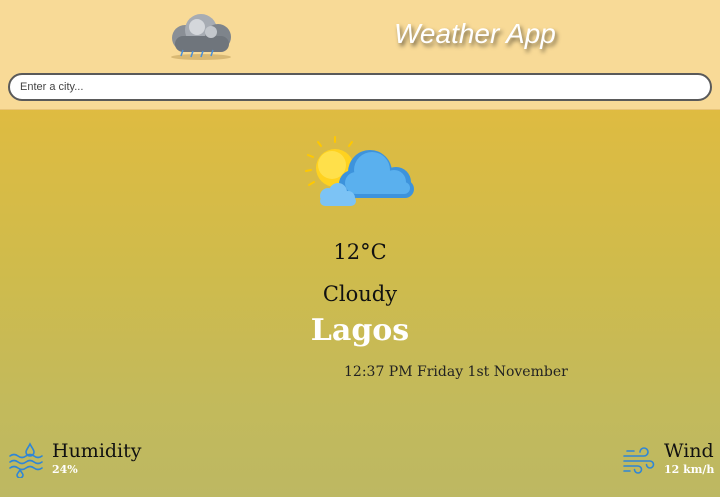 The image size is (720, 497). I want to click on wind-panel: Wind 12 km/h, so click(671, 460).